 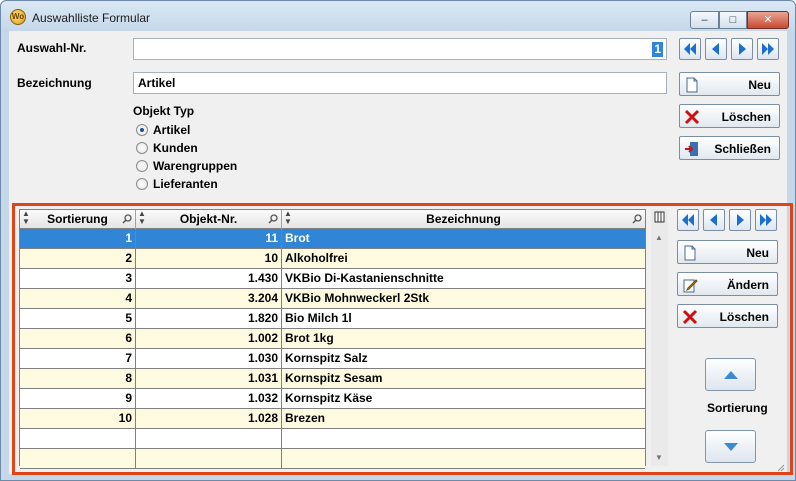 What do you see at coordinates (690, 49) in the screenshot?
I see `nav-first-button` at bounding box center [690, 49].